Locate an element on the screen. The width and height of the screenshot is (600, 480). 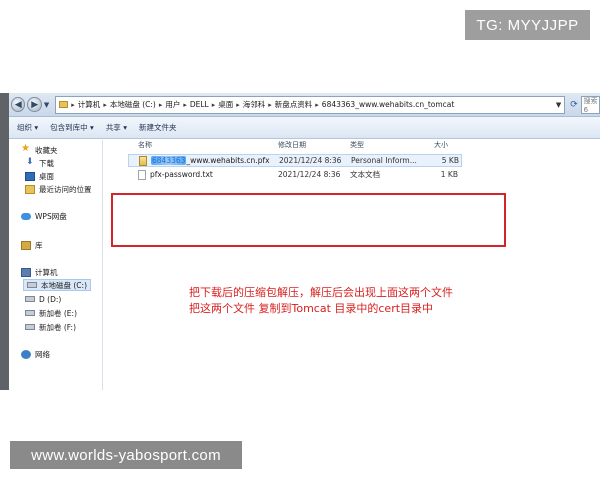
include-in-library-button: 包含到库中 ▾ is located at coordinates (72, 127).